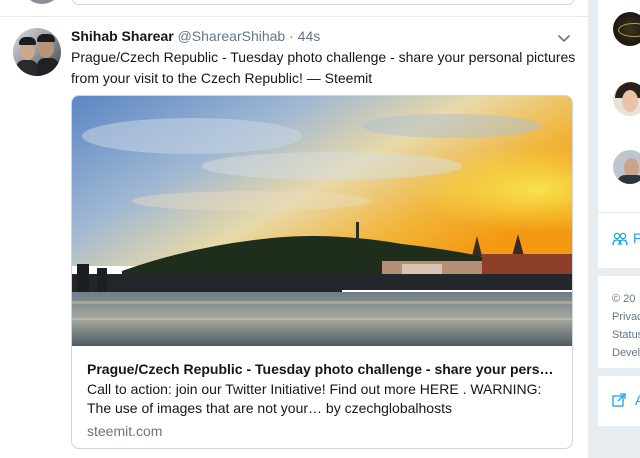 Image resolution: width=640 pixels, height=458 pixels. I want to click on previous-tweet, so click(294, 8).